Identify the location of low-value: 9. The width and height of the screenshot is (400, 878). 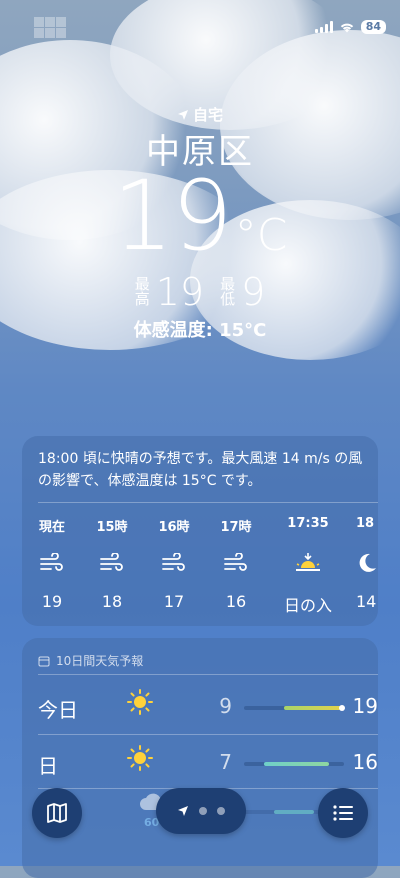
(253, 292).